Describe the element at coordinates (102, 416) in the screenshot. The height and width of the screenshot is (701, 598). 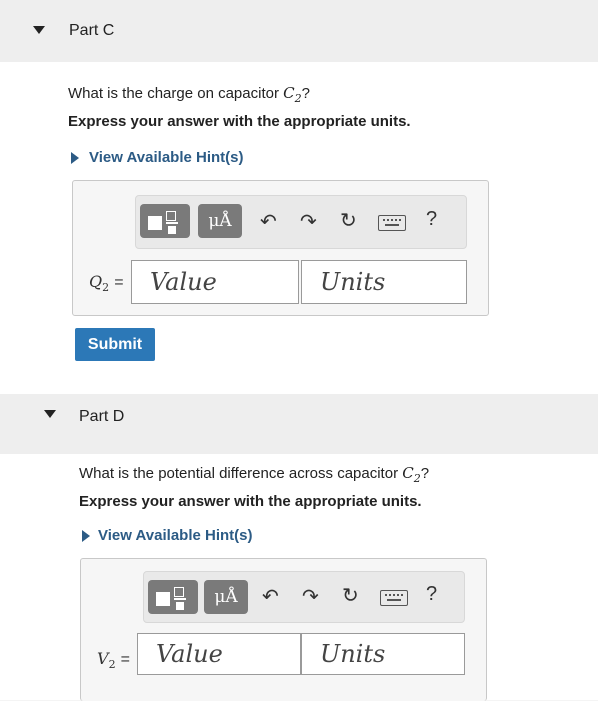
I see `part-d-title: Part D` at that location.